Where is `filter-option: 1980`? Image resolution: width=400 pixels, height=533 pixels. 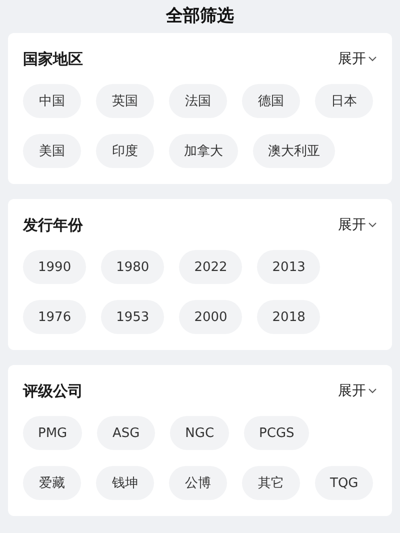
filter-option: 1980 is located at coordinates (132, 267).